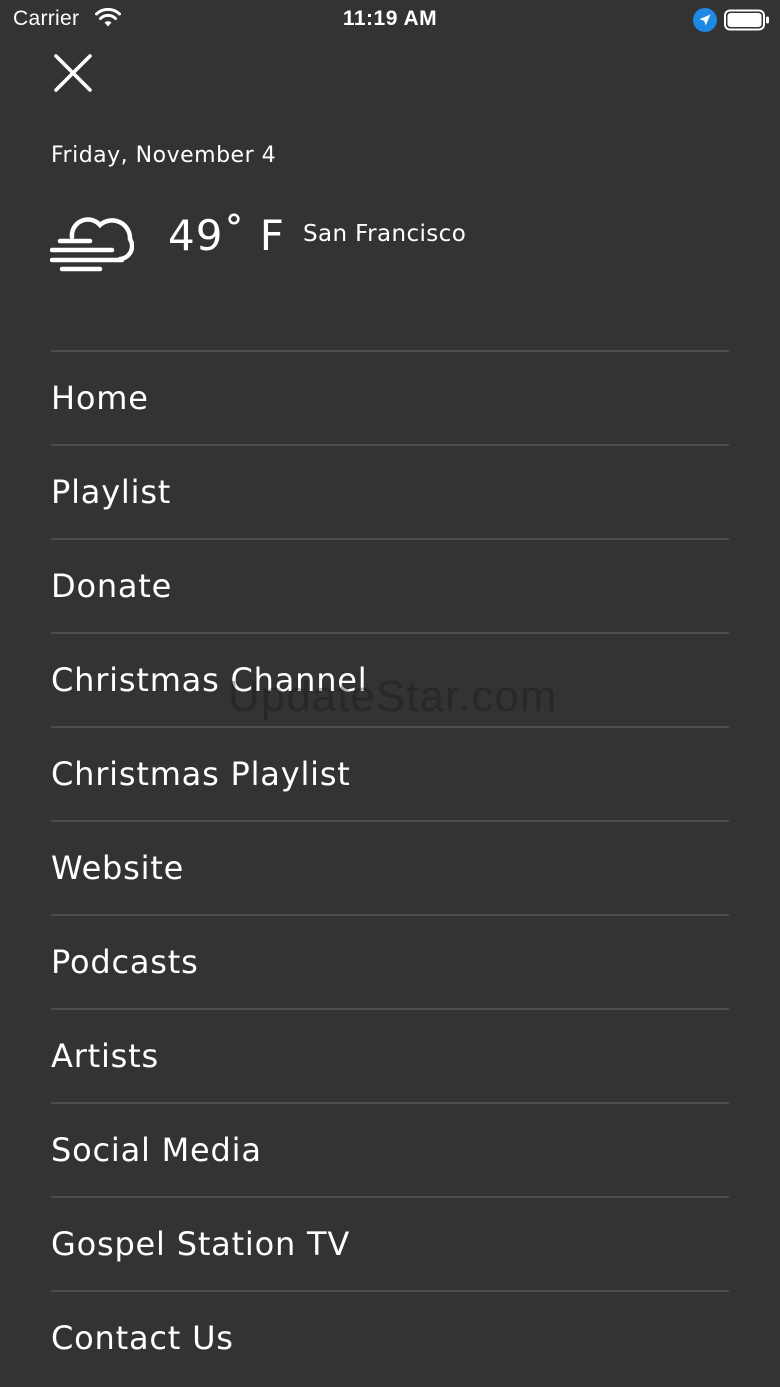 This screenshot has height=1387, width=780. I want to click on menu-item-label: Christmas Channel, so click(209, 680).